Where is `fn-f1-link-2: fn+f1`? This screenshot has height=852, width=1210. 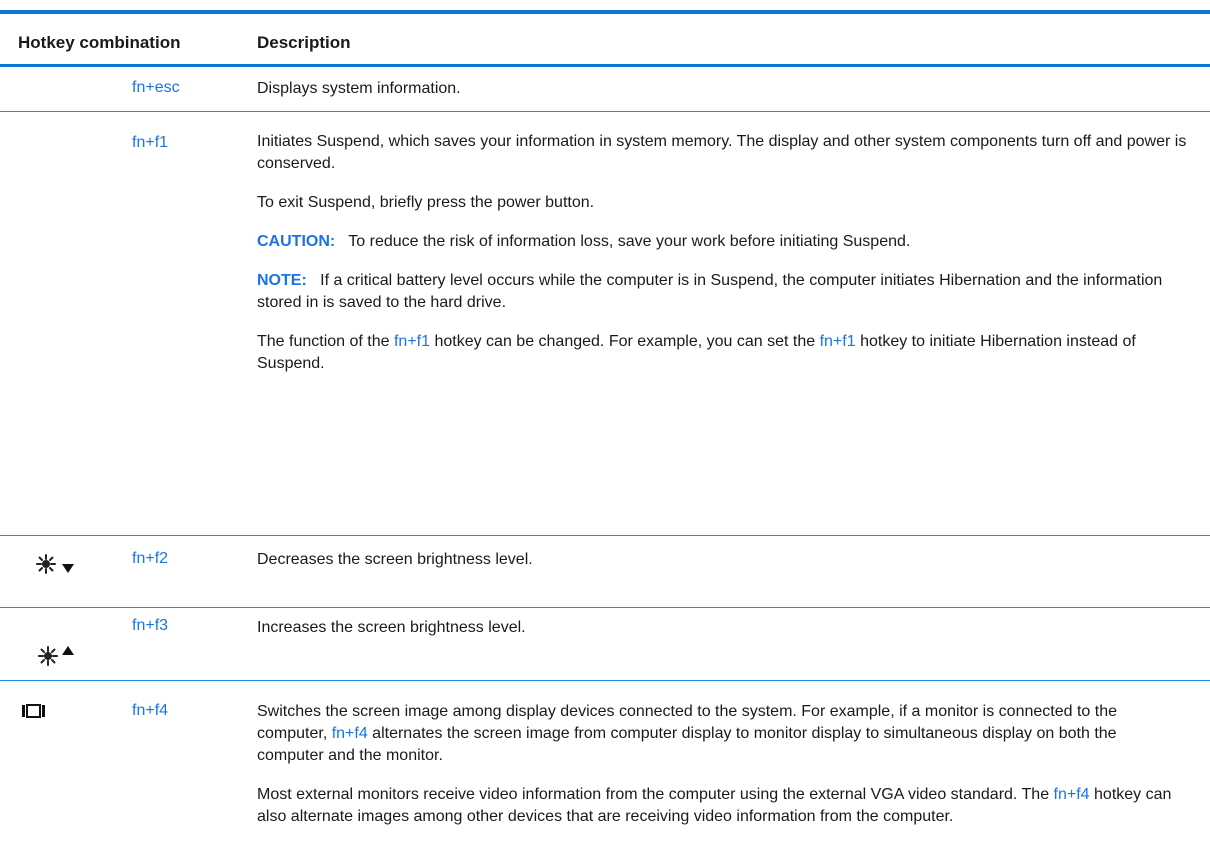
fn-f1-link-2: fn+f1 is located at coordinates (838, 341).